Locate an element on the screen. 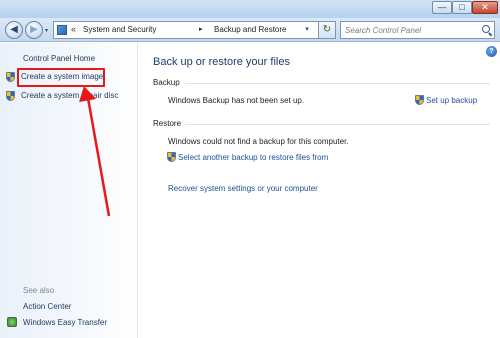  see-also-heading: See also is located at coordinates (39, 290).